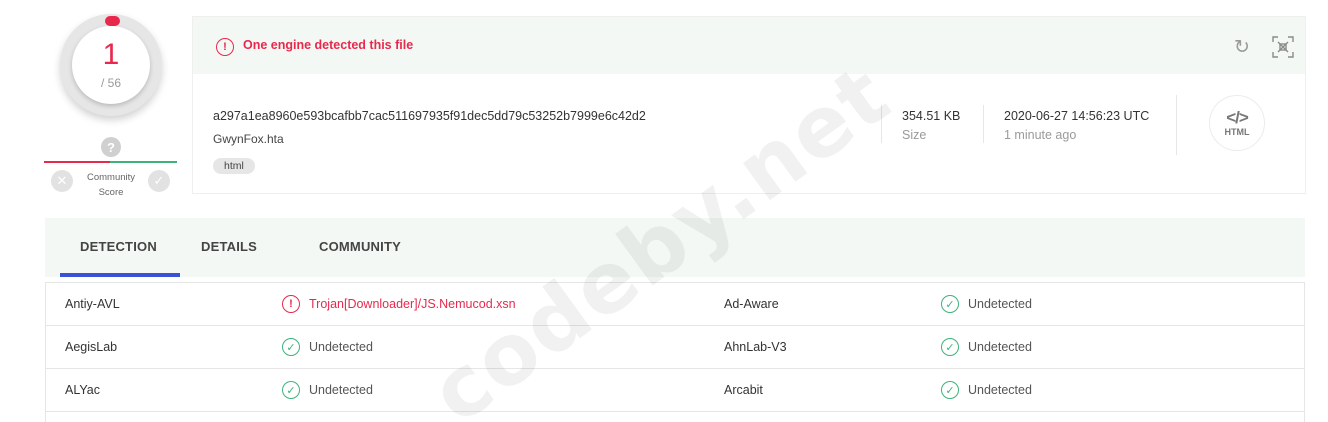  I want to click on active-tab-indicator, so click(120, 275).